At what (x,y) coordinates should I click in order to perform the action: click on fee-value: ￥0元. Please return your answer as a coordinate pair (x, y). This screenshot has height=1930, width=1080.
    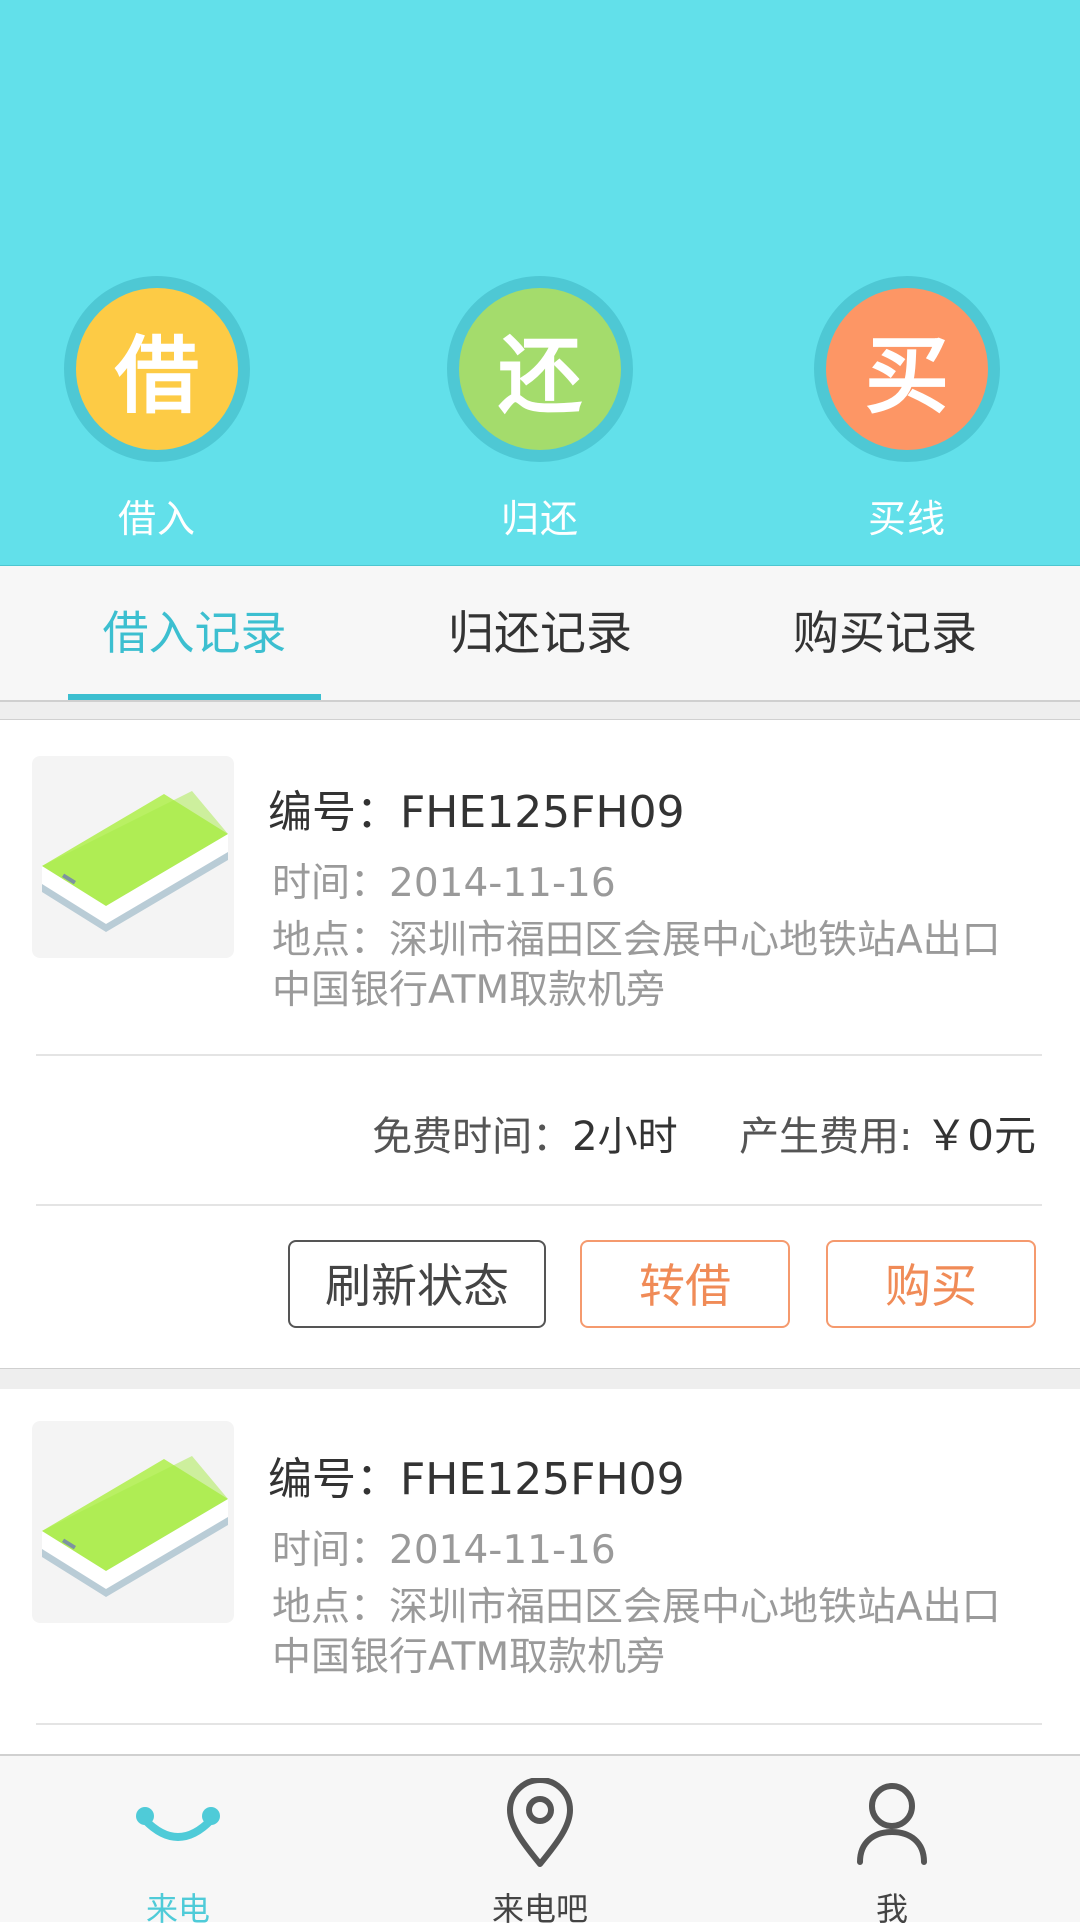
    Looking at the image, I should click on (980, 1135).